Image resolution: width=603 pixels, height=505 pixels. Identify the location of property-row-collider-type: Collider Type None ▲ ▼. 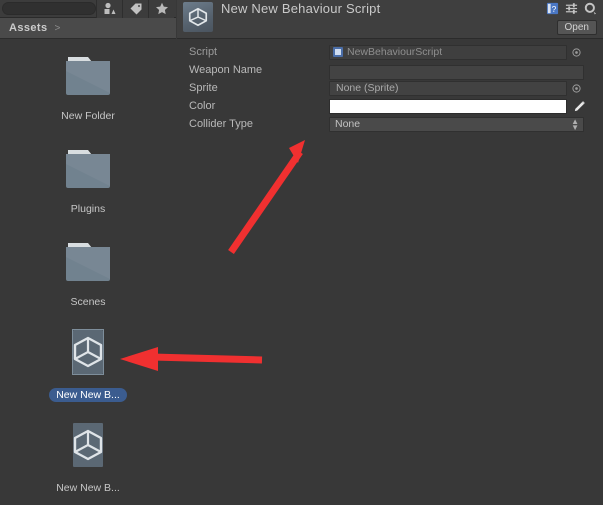
(390, 124).